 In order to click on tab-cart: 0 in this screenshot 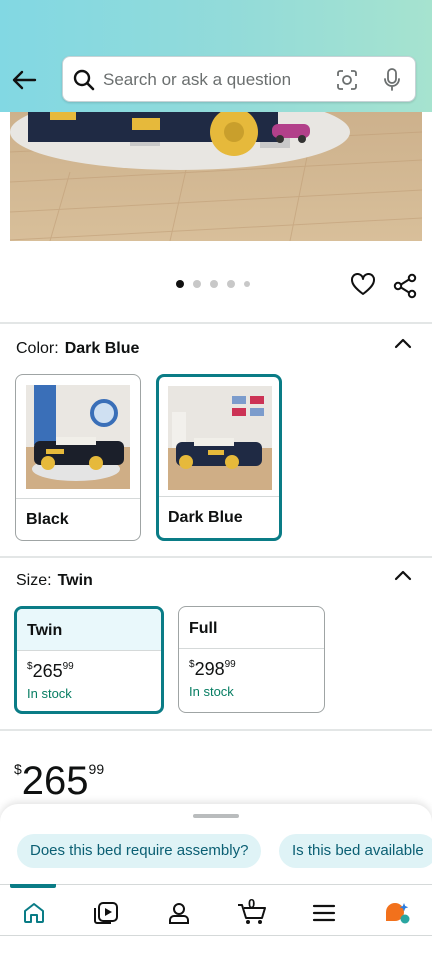, I will do `click(252, 911)`.